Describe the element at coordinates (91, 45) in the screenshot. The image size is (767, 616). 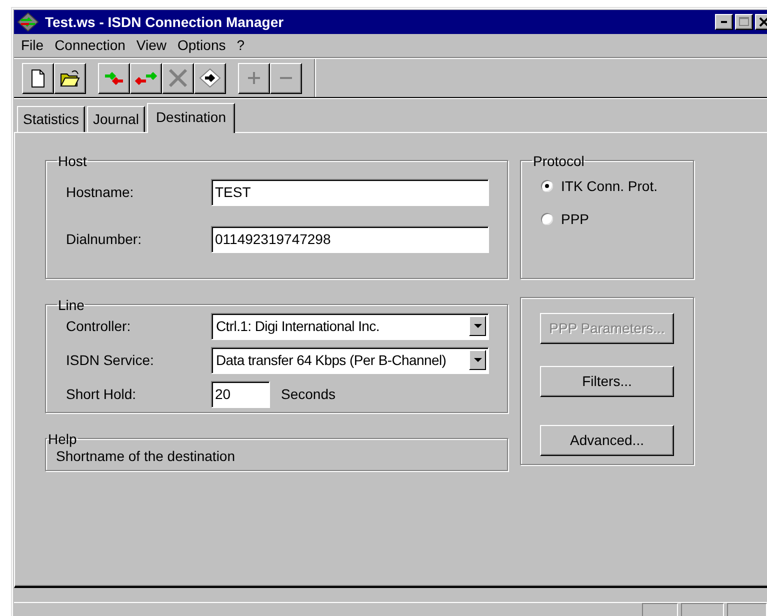
I see `menu-item: Connection` at that location.